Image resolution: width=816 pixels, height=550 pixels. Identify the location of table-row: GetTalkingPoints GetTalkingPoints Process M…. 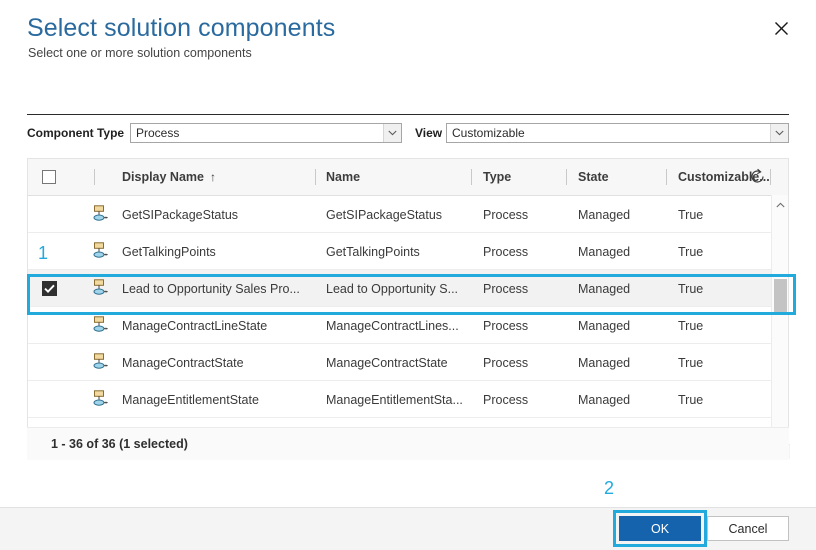
(408, 251).